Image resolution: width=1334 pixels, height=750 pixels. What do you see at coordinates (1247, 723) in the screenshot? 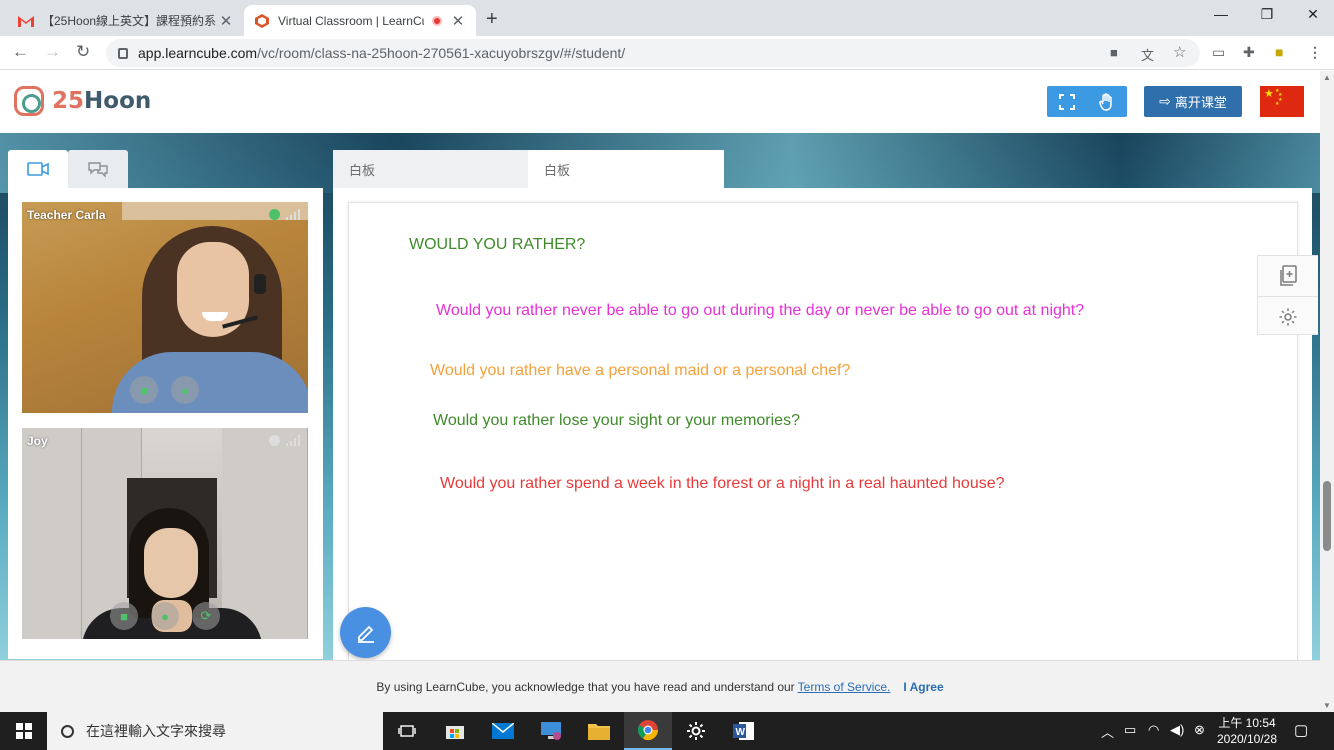
I see `clock-time: 上午 10:54` at bounding box center [1247, 723].